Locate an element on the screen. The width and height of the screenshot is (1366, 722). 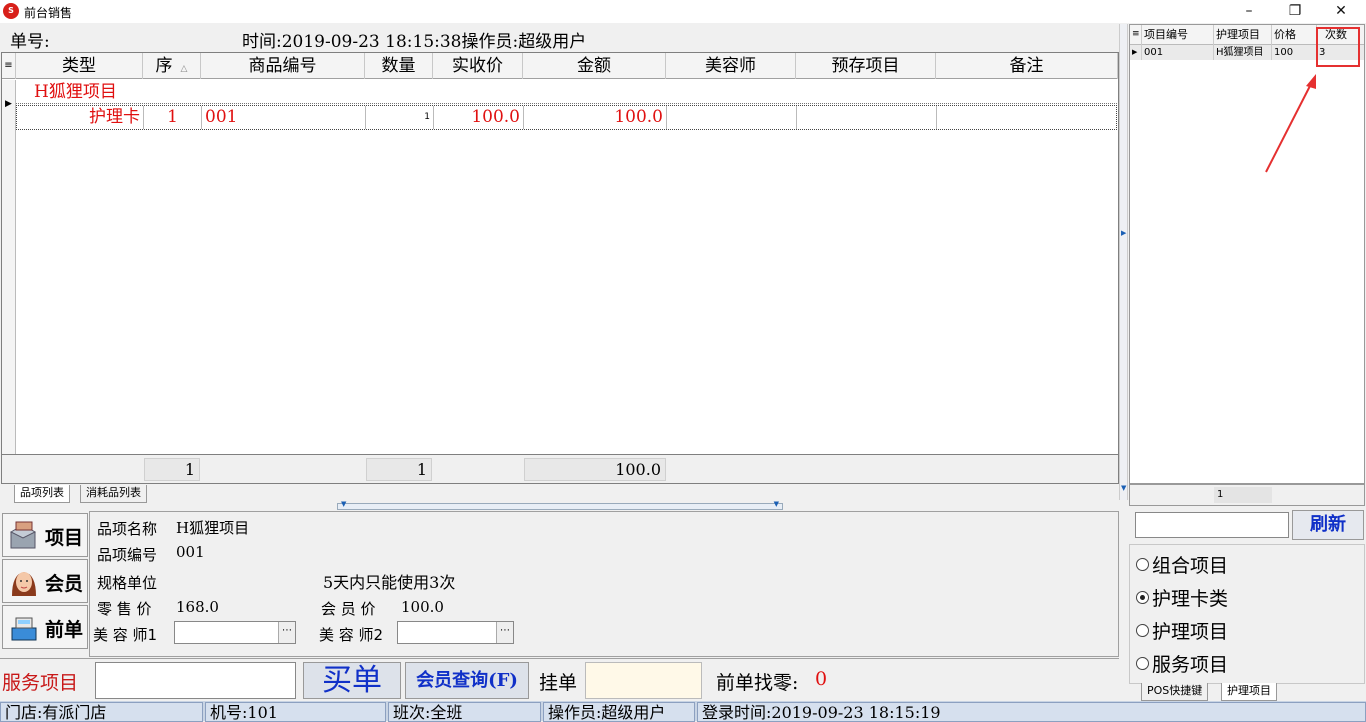
refresh-button: 刷新 is located at coordinates (1328, 525).